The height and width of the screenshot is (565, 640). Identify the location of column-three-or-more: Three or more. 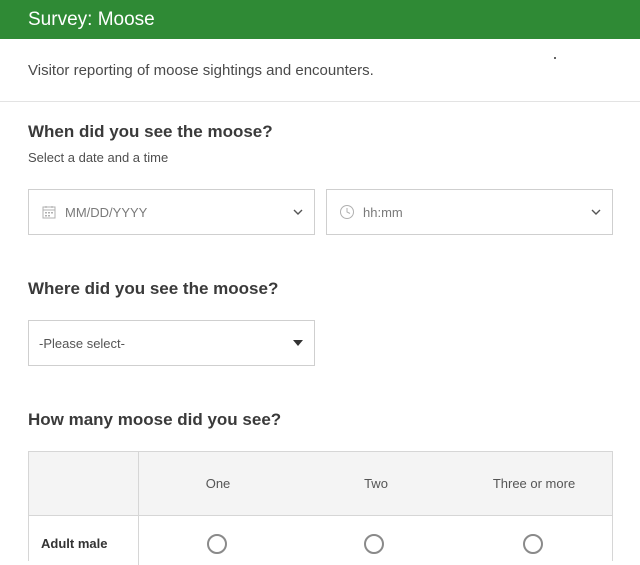
(534, 483).